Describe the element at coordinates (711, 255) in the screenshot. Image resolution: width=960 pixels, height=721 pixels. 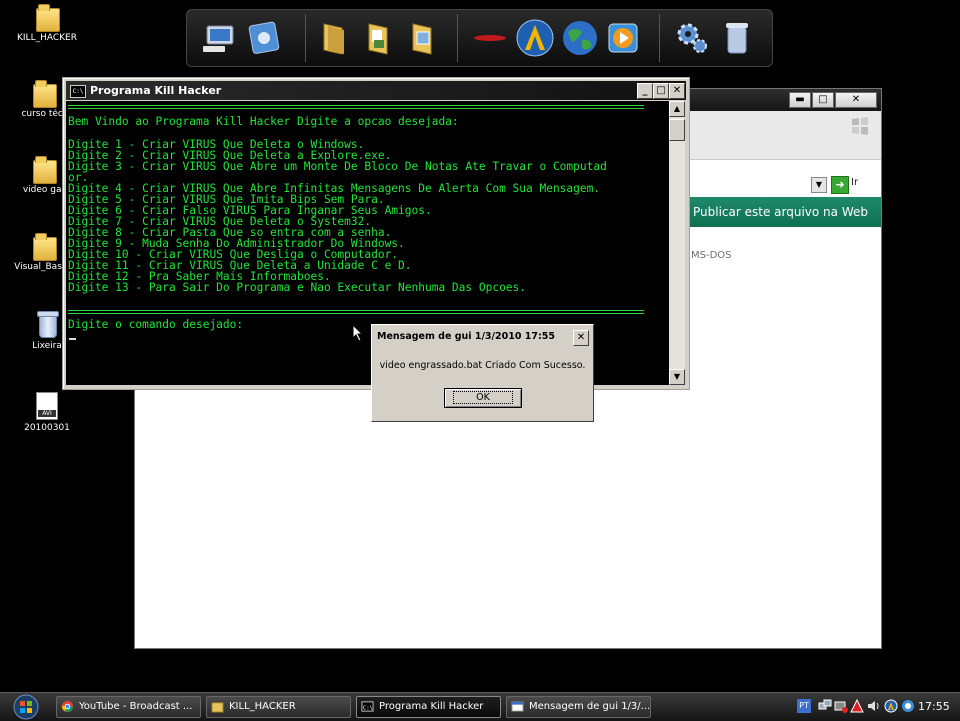
I see `file-type-text: MS-DOS` at that location.